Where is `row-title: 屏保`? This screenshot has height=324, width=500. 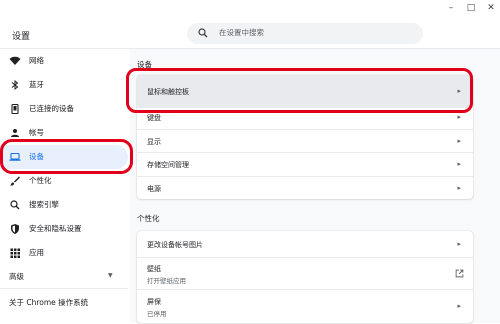
row-title: 屏保 is located at coordinates (154, 302).